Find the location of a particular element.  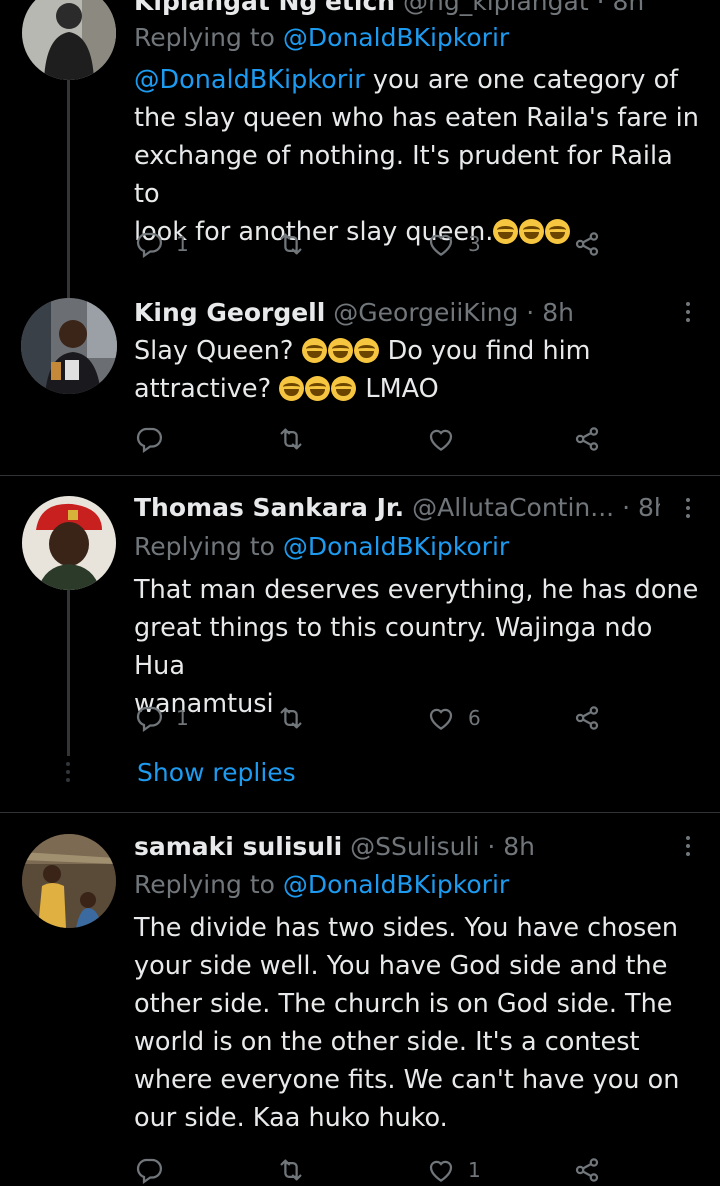

tweet-header: King Georgell @GeorgeiiKing · 8h is located at coordinates (397, 313).